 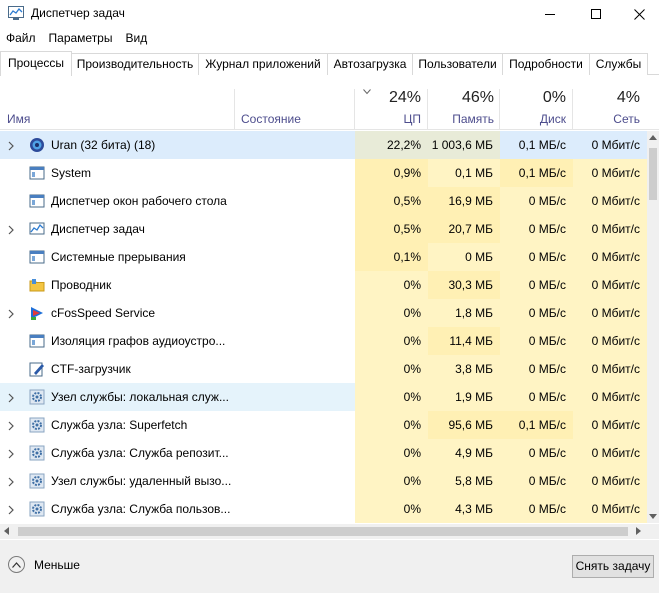 I want to click on tab-details: Подробности, so click(x=546, y=64).